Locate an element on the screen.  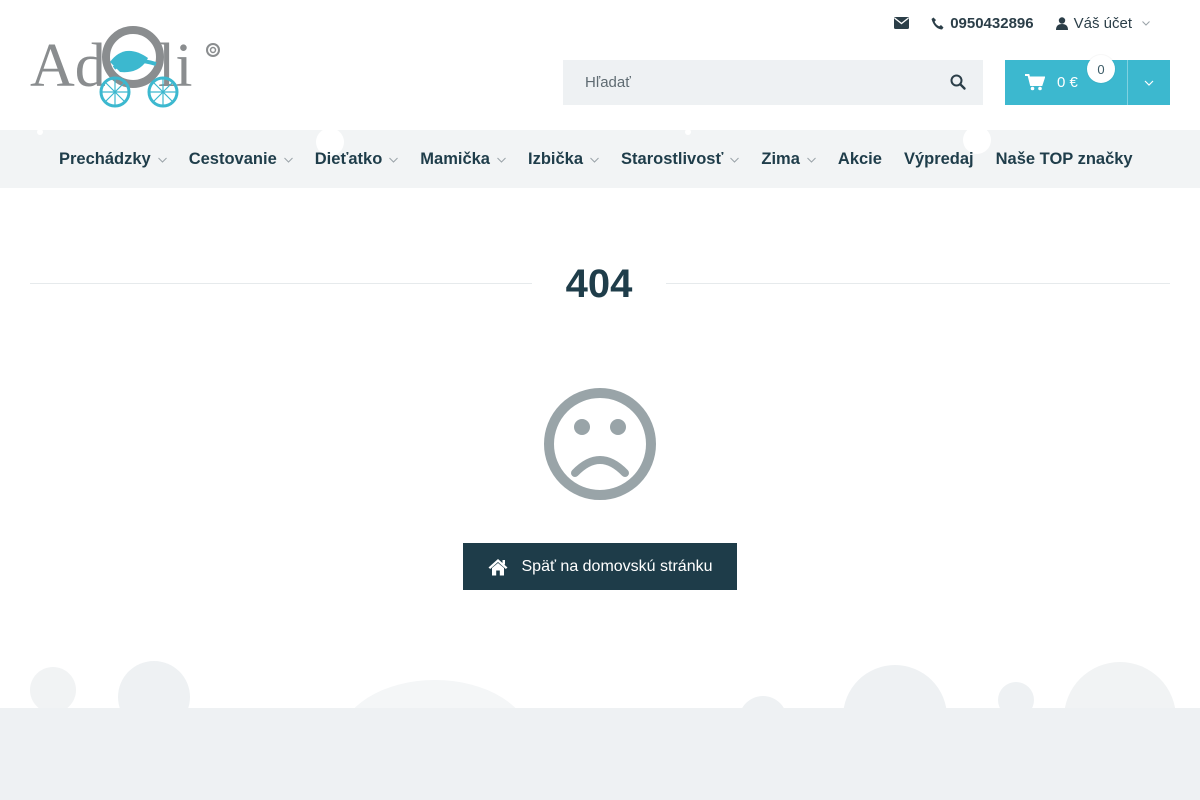
nav-item-label: Mamička is located at coordinates (455, 158).